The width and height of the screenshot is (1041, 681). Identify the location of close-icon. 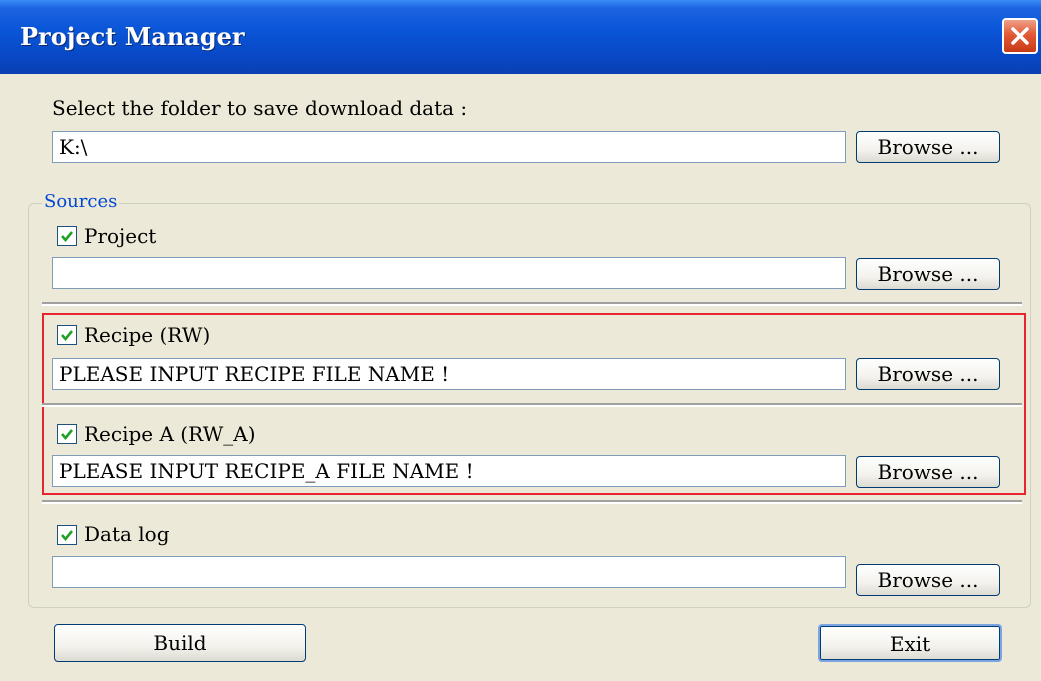
(1020, 36).